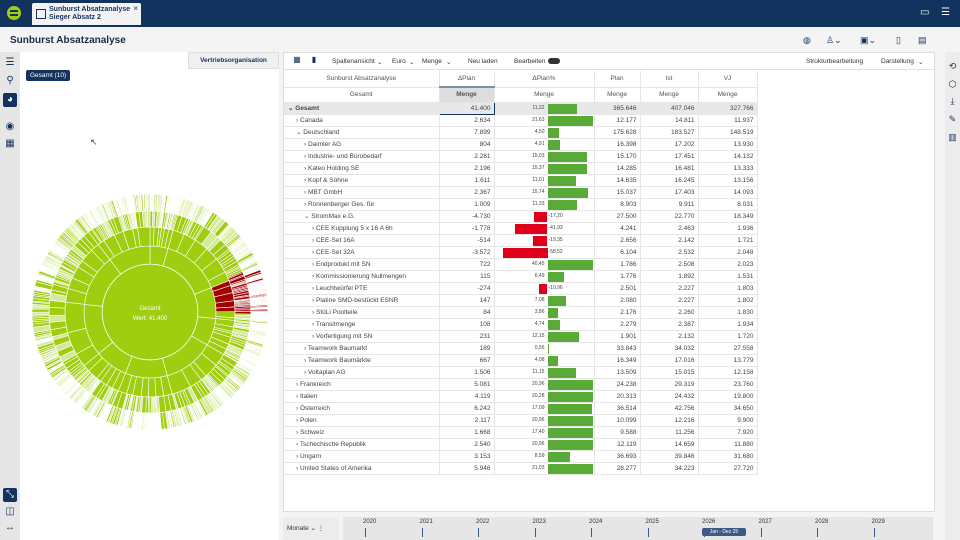 The image size is (960, 540). What do you see at coordinates (362, 336) in the screenshot?
I see `row-label: › Vorfertigung mit SN` at bounding box center [362, 336].